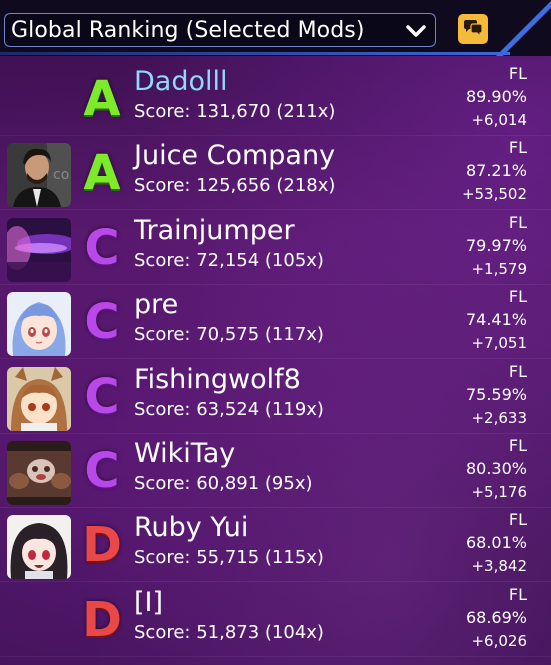  What do you see at coordinates (496, 468) in the screenshot?
I see `accuracy-text: 80.30%` at bounding box center [496, 468].